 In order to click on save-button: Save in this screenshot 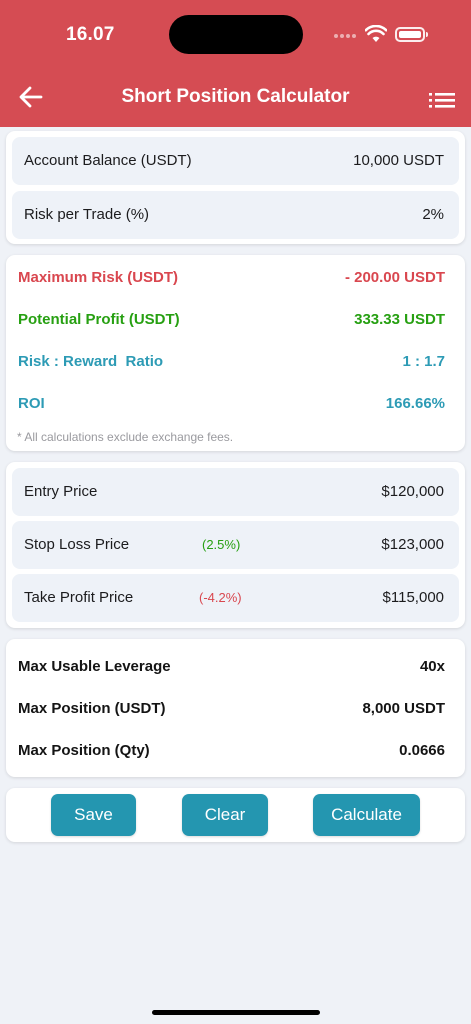, I will do `click(93, 815)`.